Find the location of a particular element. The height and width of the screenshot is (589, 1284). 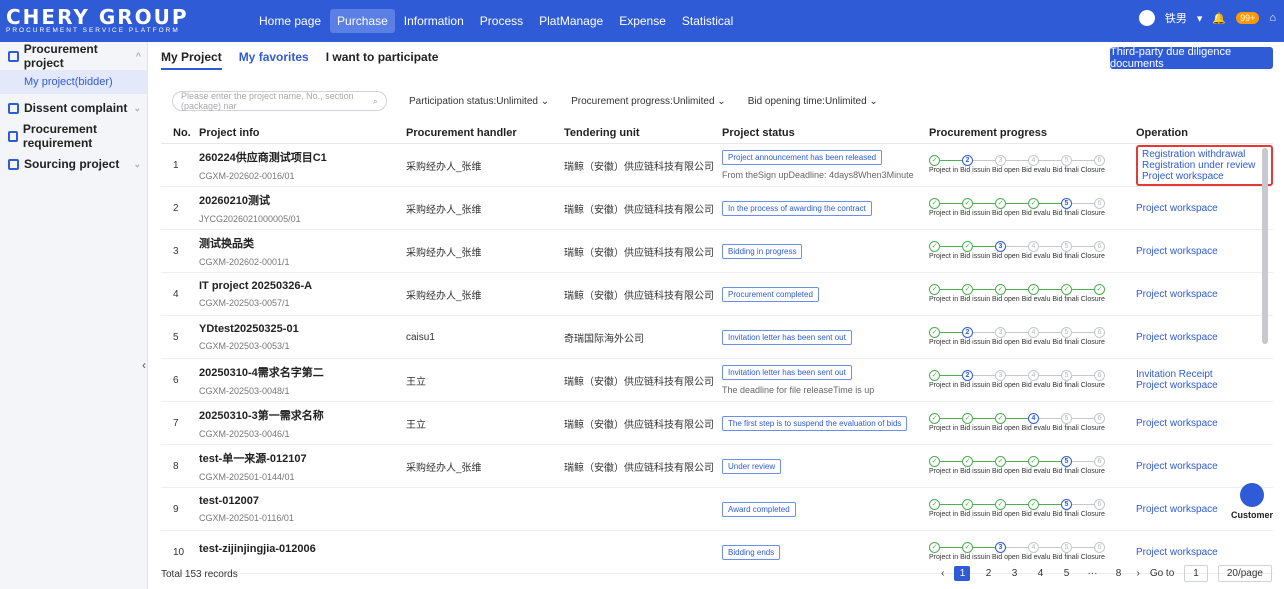

nav-expense: Expense is located at coordinates (642, 21).